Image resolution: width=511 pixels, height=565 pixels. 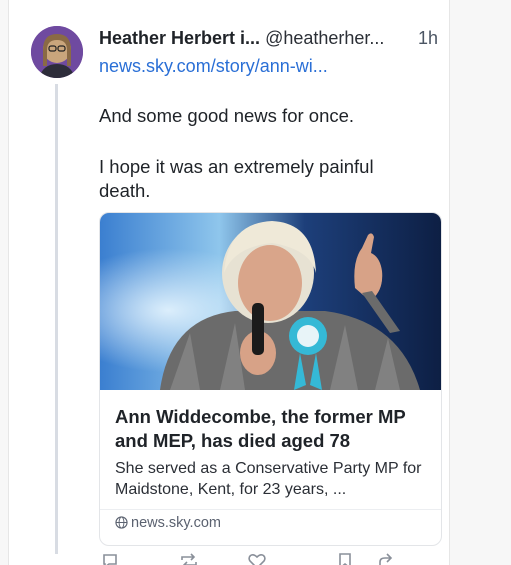 I want to click on post-actions, so click(x=264, y=558).